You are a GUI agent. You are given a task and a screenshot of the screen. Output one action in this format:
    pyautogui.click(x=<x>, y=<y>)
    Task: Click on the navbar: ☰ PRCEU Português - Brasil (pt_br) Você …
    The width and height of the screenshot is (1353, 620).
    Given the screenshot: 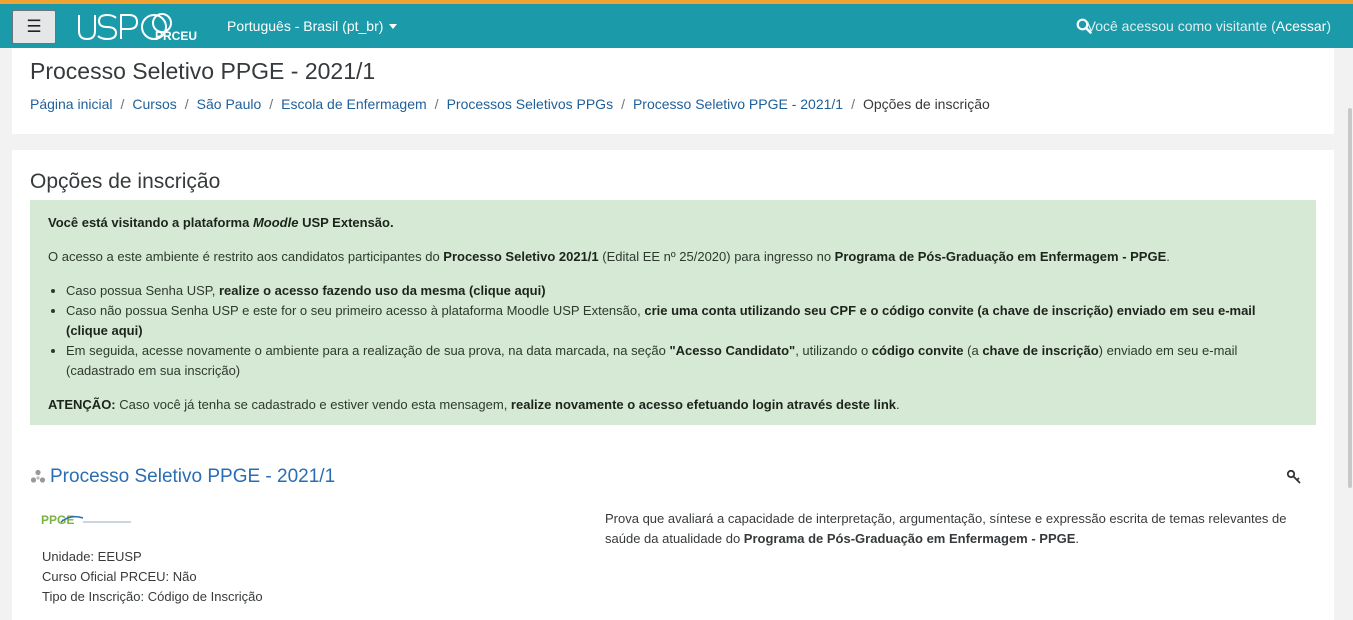 What is the action you would take?
    pyautogui.click(x=676, y=24)
    